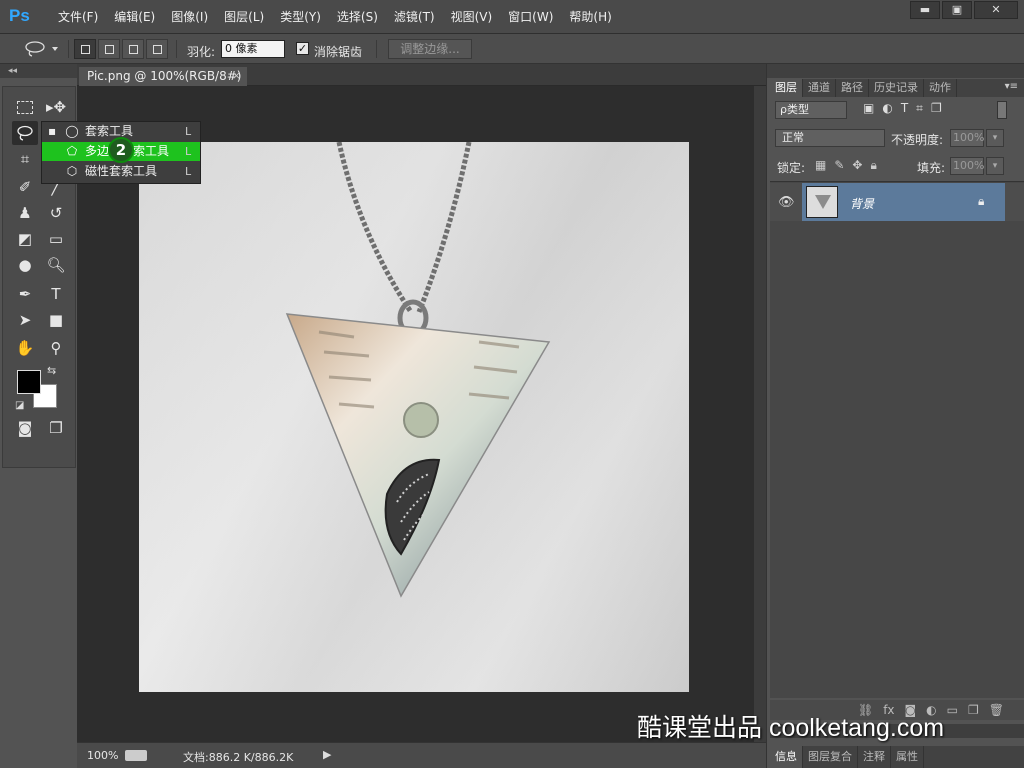  I want to click on pen-tool: ✒, so click(25, 294).